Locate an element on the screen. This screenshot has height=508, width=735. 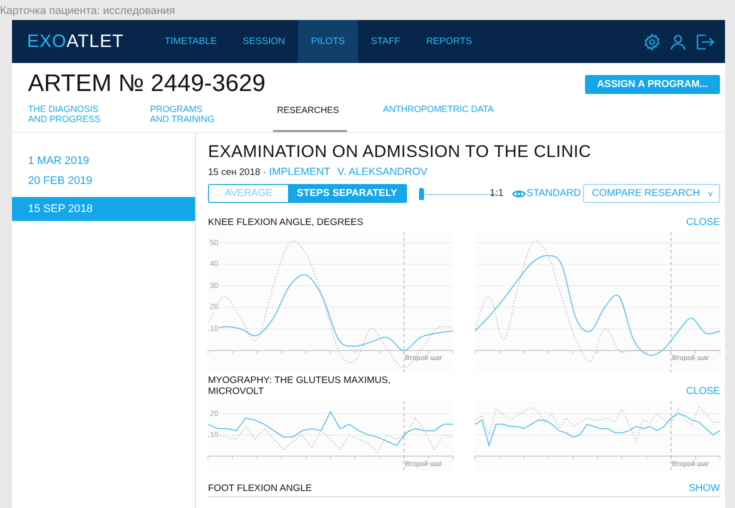
nav-item: STAFF is located at coordinates (386, 41).